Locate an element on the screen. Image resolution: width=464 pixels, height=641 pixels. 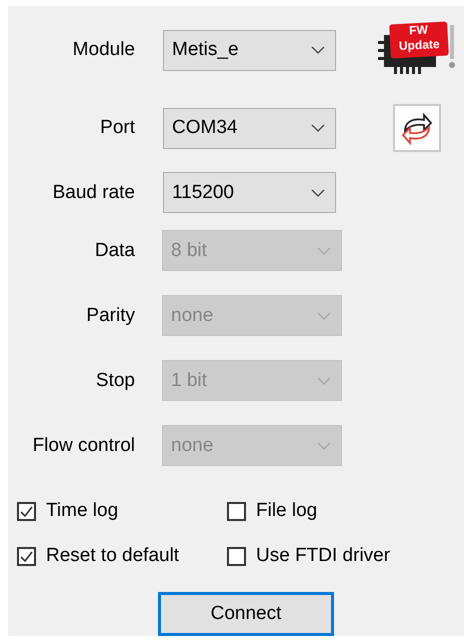
dropdown: Metis_e is located at coordinates (249, 50).